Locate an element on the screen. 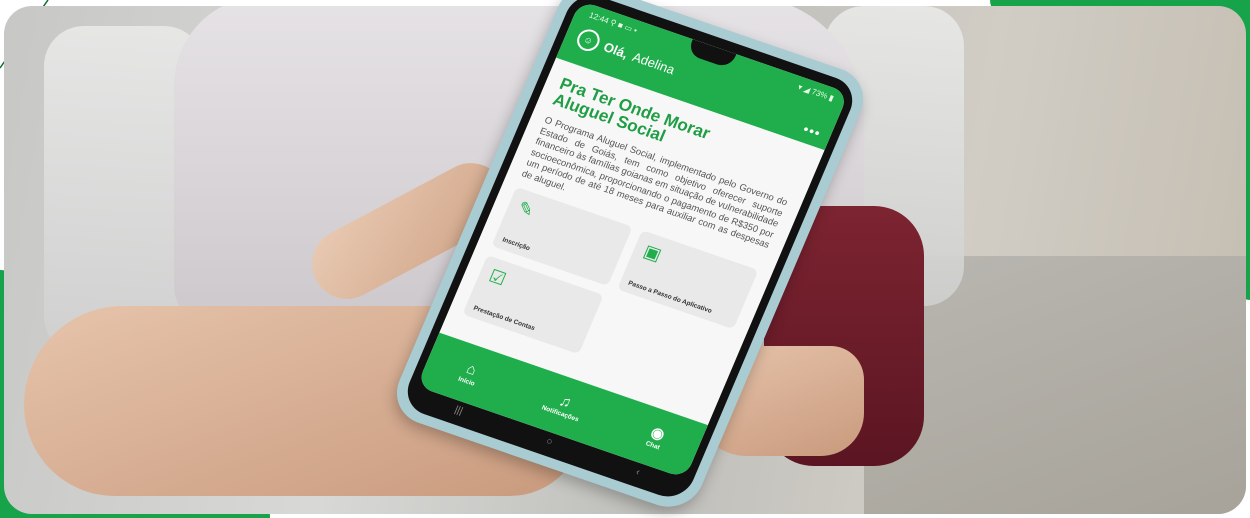 The height and width of the screenshot is (518, 1250). nav-notificacoes: ♫ Notificações is located at coordinates (563, 406).